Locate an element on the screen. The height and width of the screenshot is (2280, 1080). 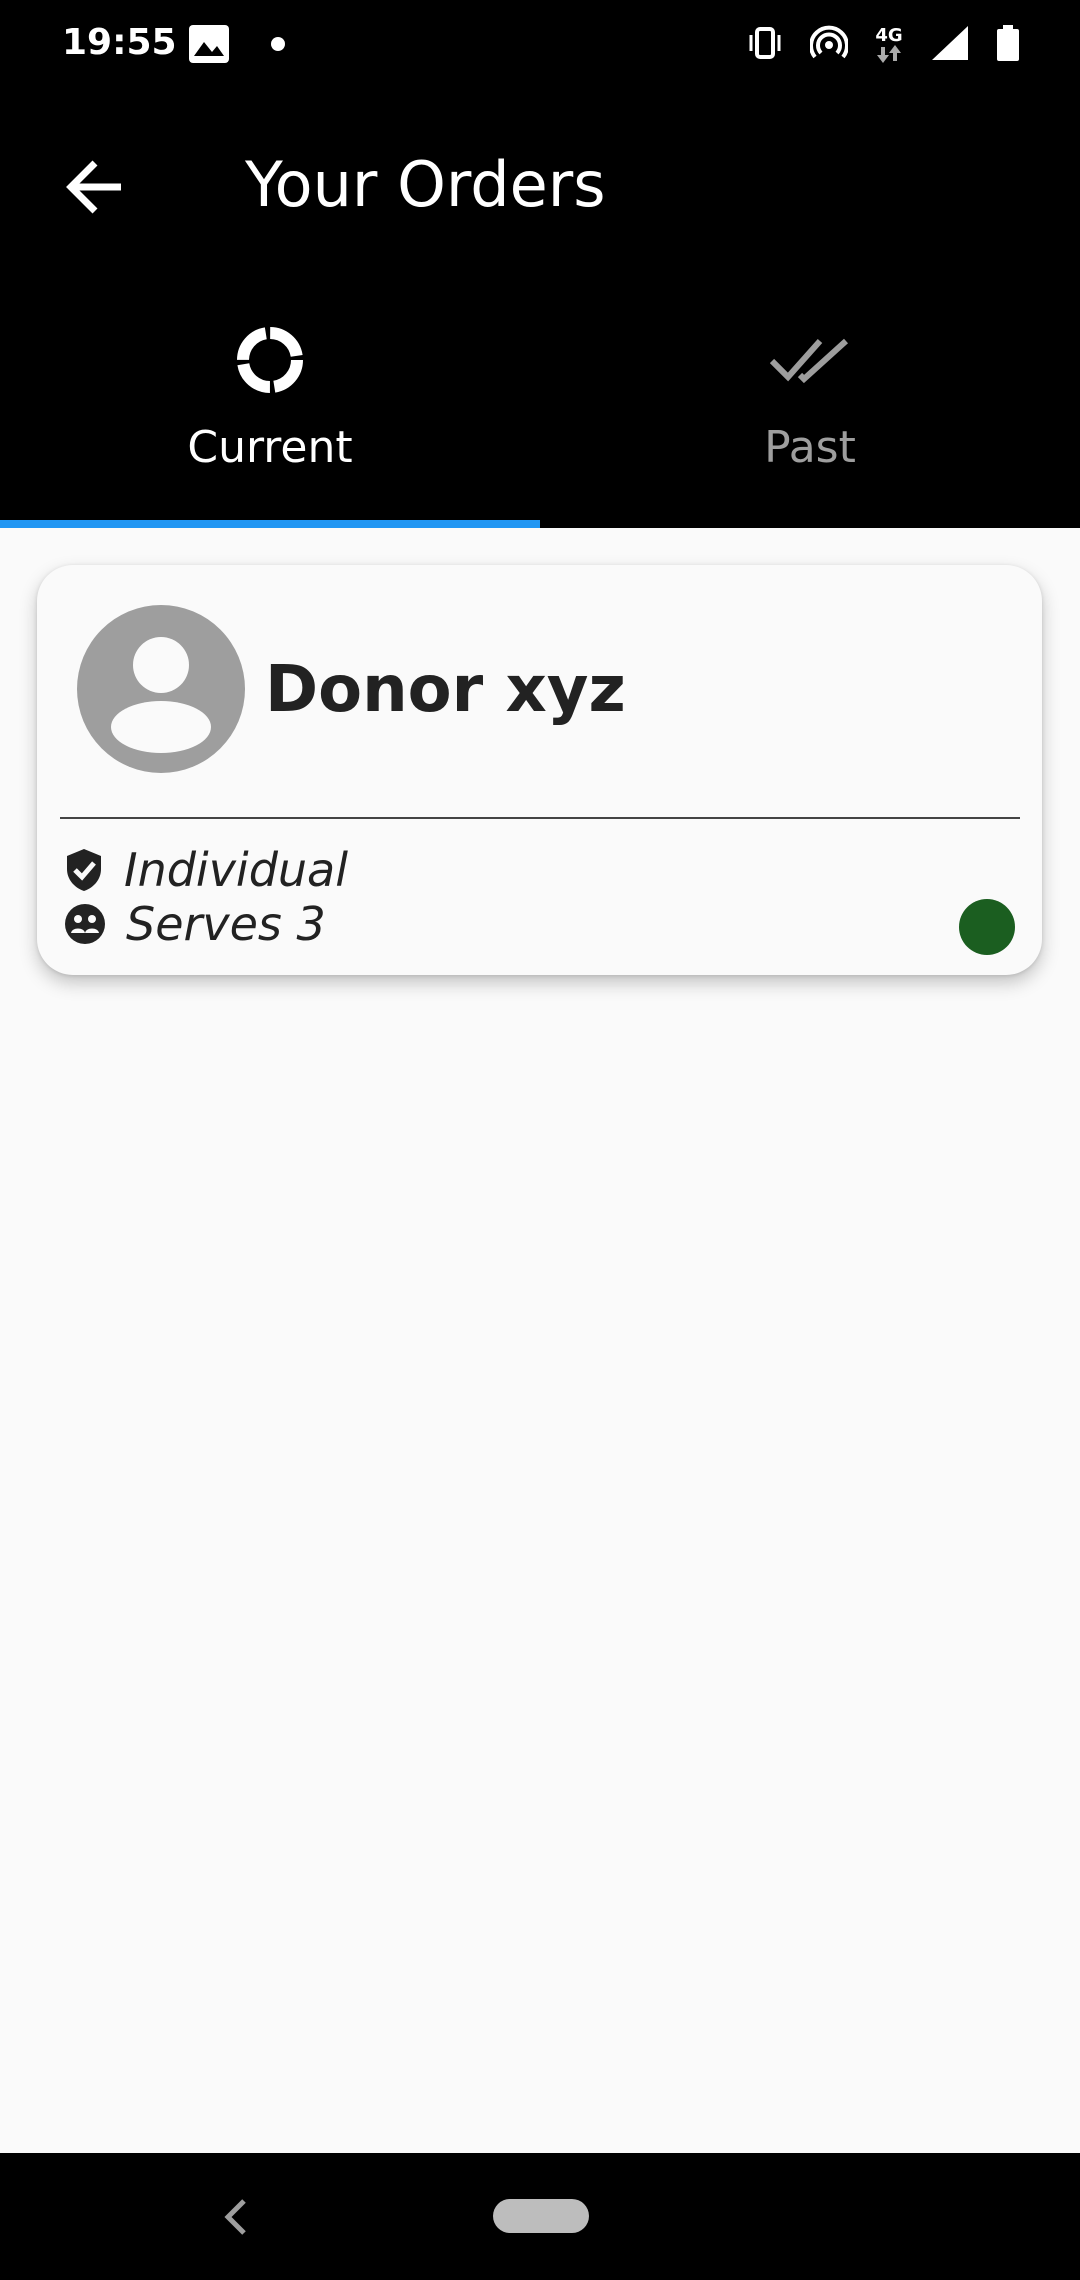
verified-shield-icon is located at coordinates (84, 870).